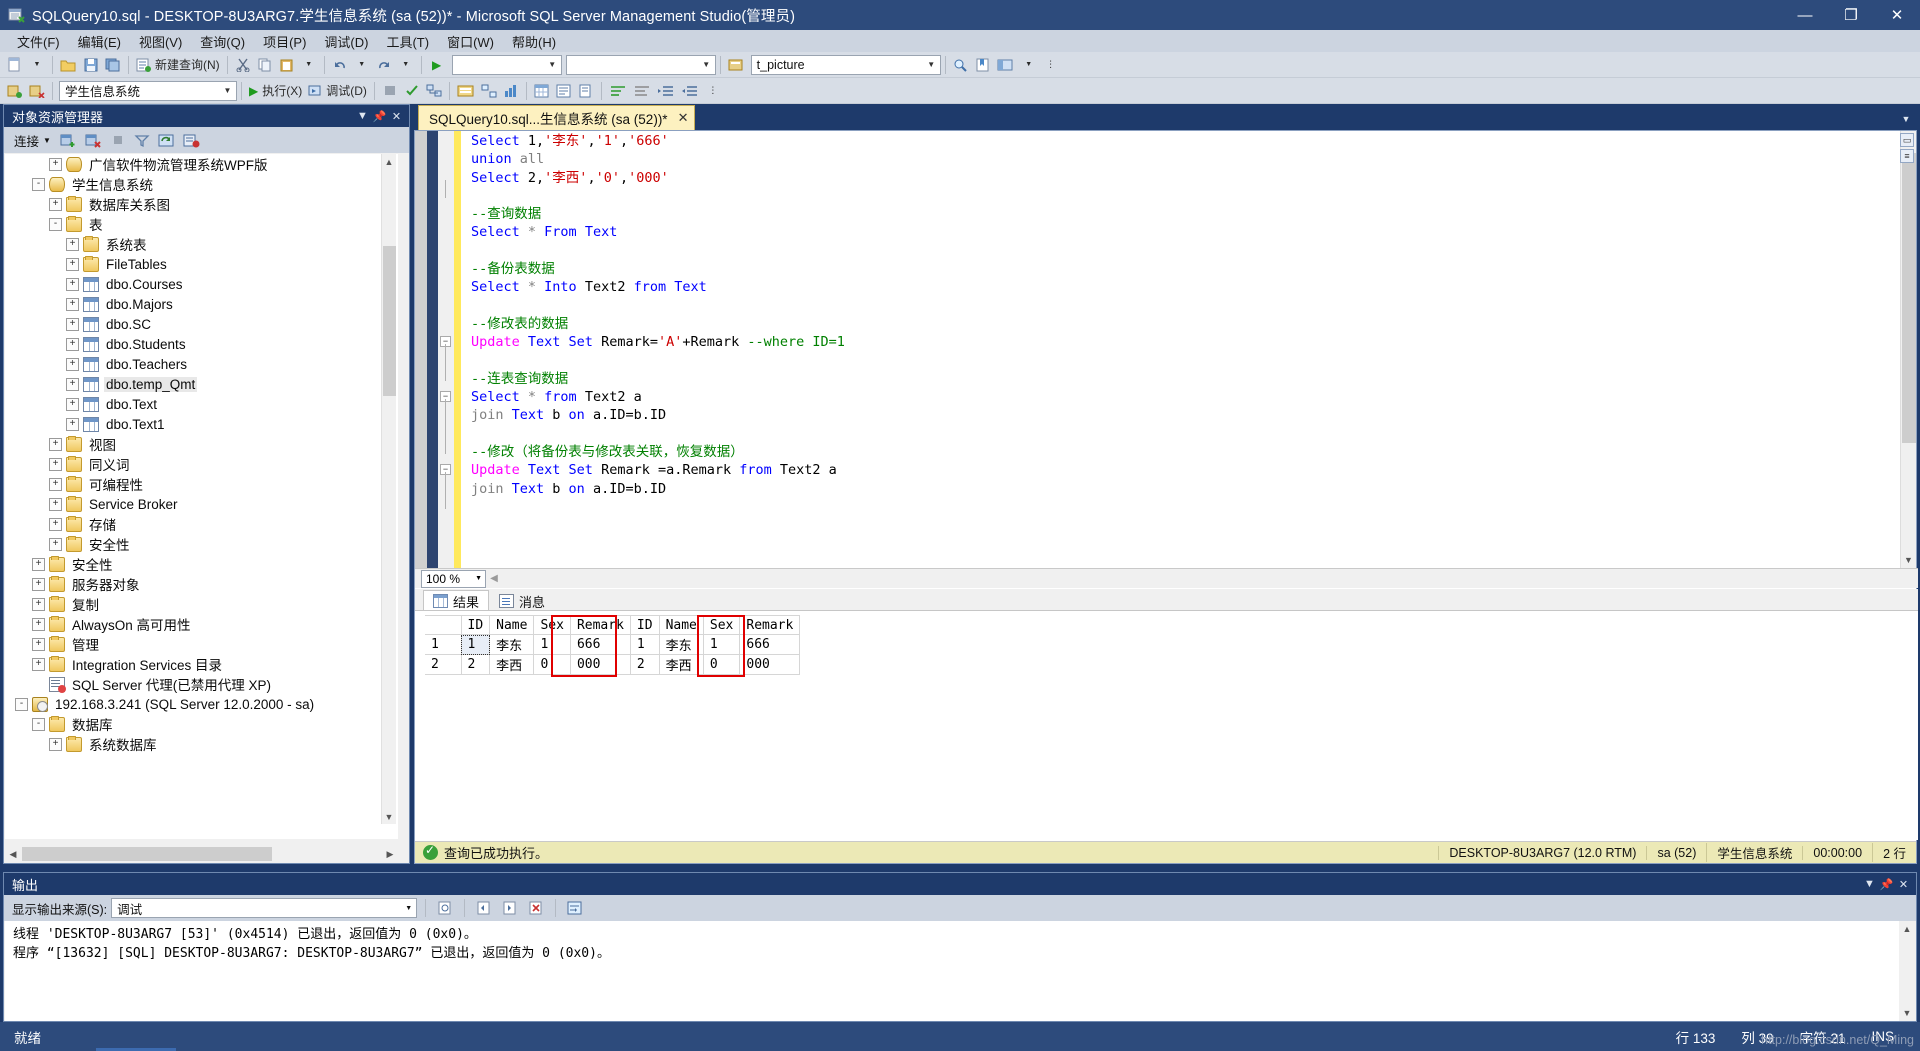 The width and height of the screenshot is (1920, 1051). I want to click on oe-filter-icon, so click(142, 140).